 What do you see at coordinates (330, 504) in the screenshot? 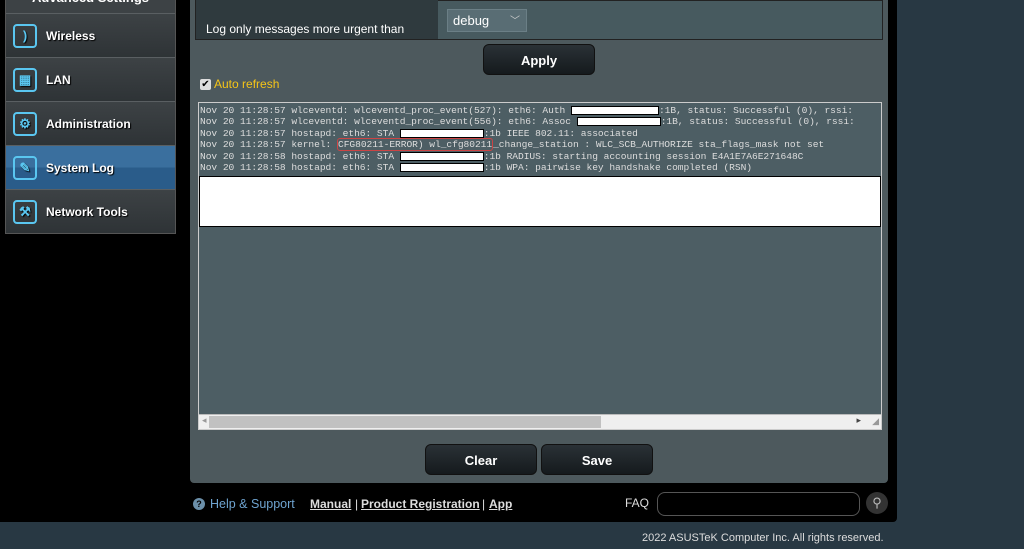
I see `manual-link: Manual` at bounding box center [330, 504].